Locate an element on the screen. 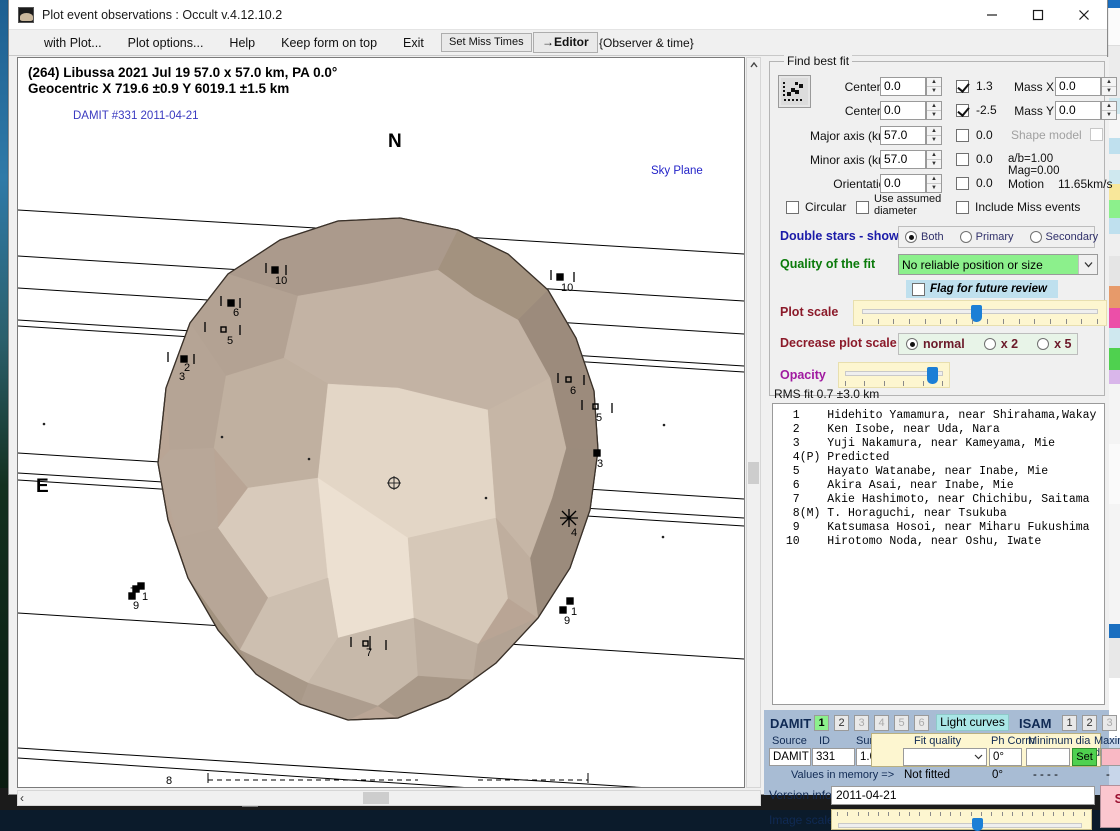  vertical-scroll-thumb is located at coordinates (753, 473).